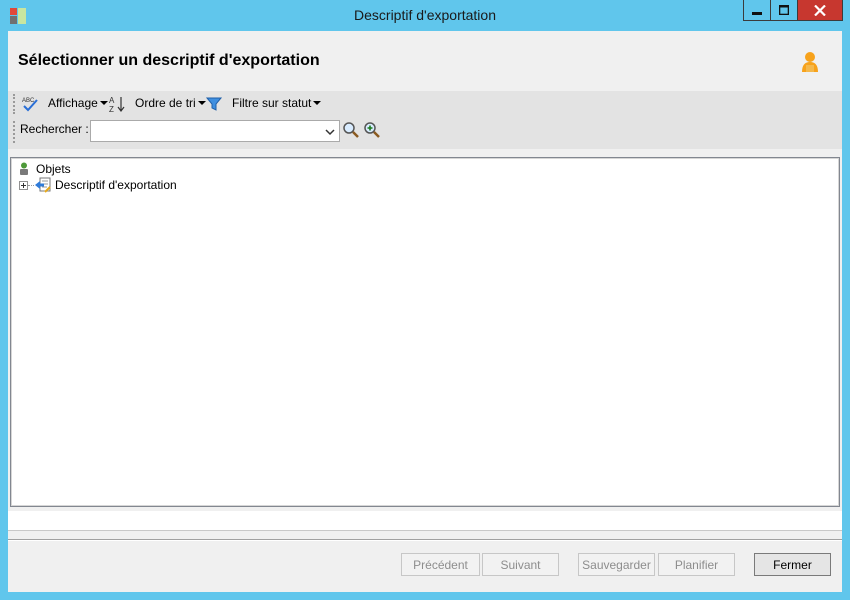 The image size is (850, 600). Describe the element at coordinates (73, 103) in the screenshot. I see `display-menu-label: Affichage` at that location.